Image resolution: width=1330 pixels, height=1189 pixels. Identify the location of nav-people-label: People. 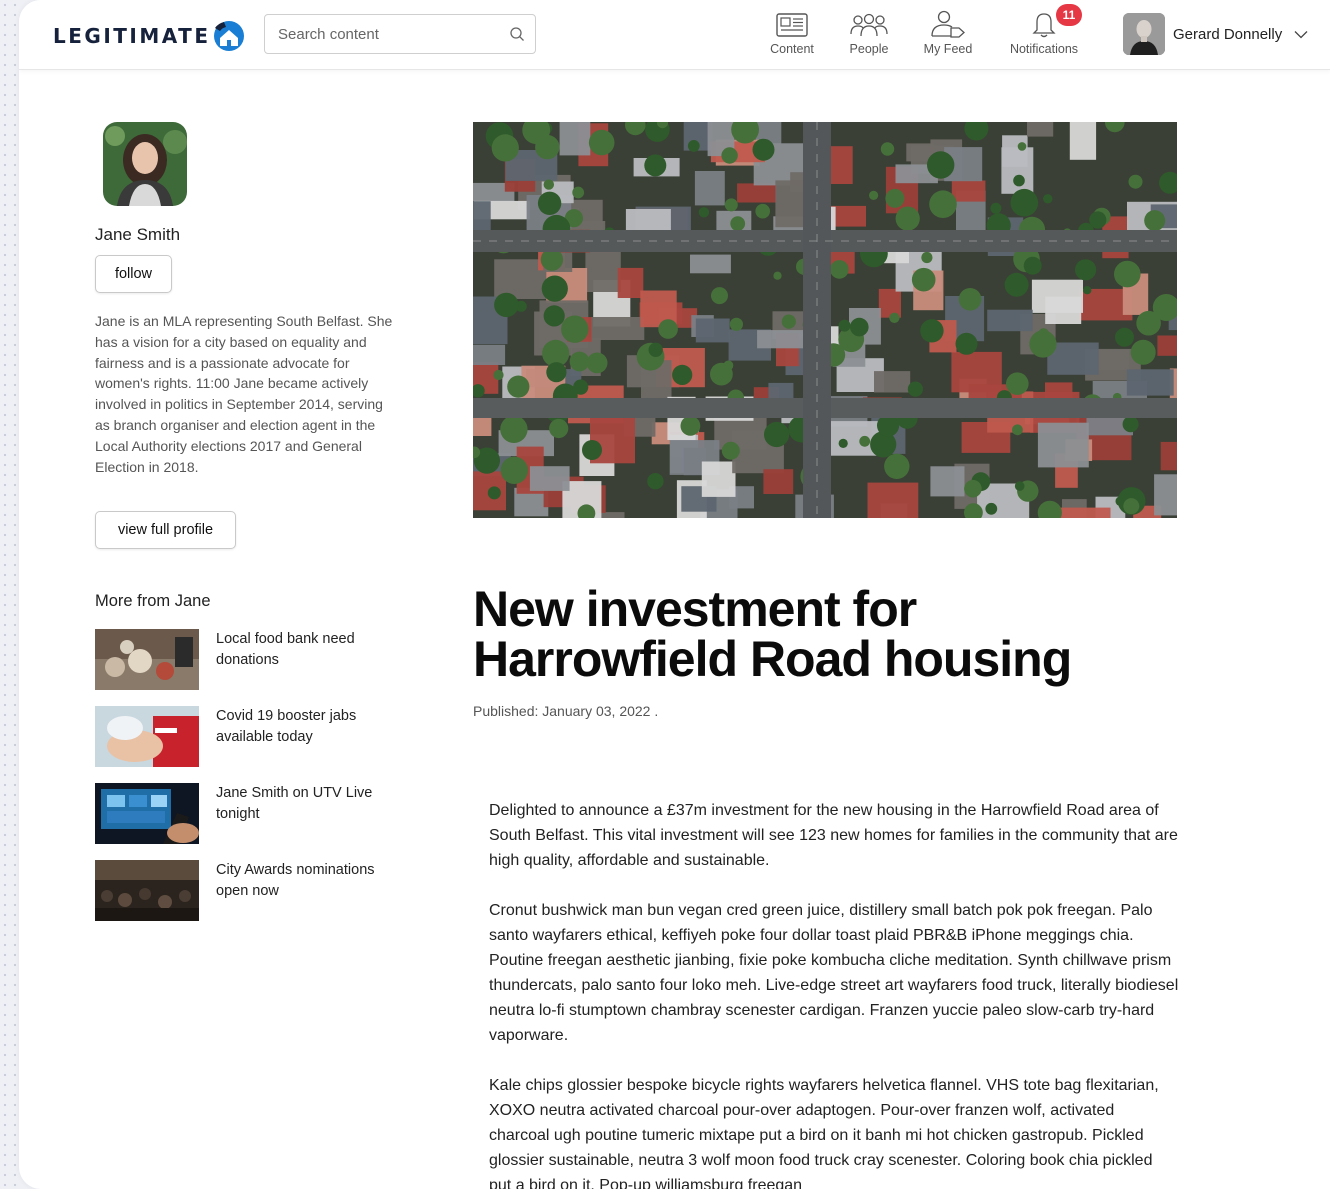
(869, 49).